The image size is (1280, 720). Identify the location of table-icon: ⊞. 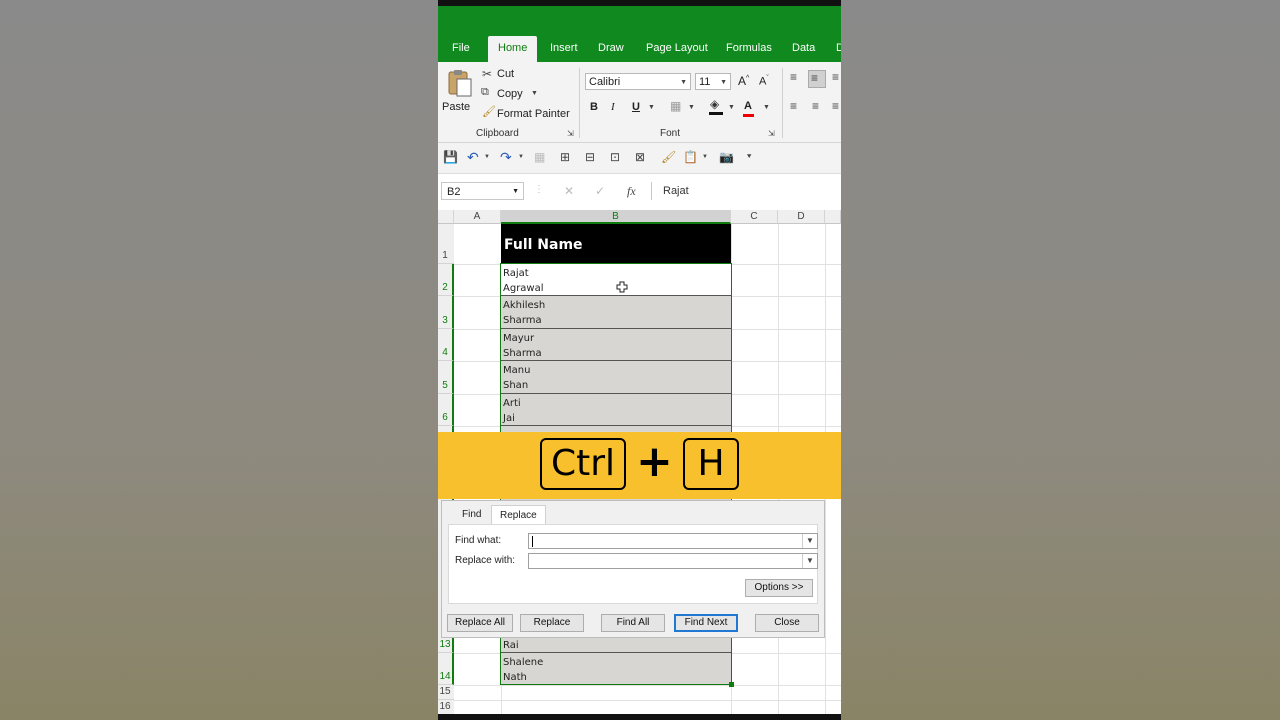
(565, 157).